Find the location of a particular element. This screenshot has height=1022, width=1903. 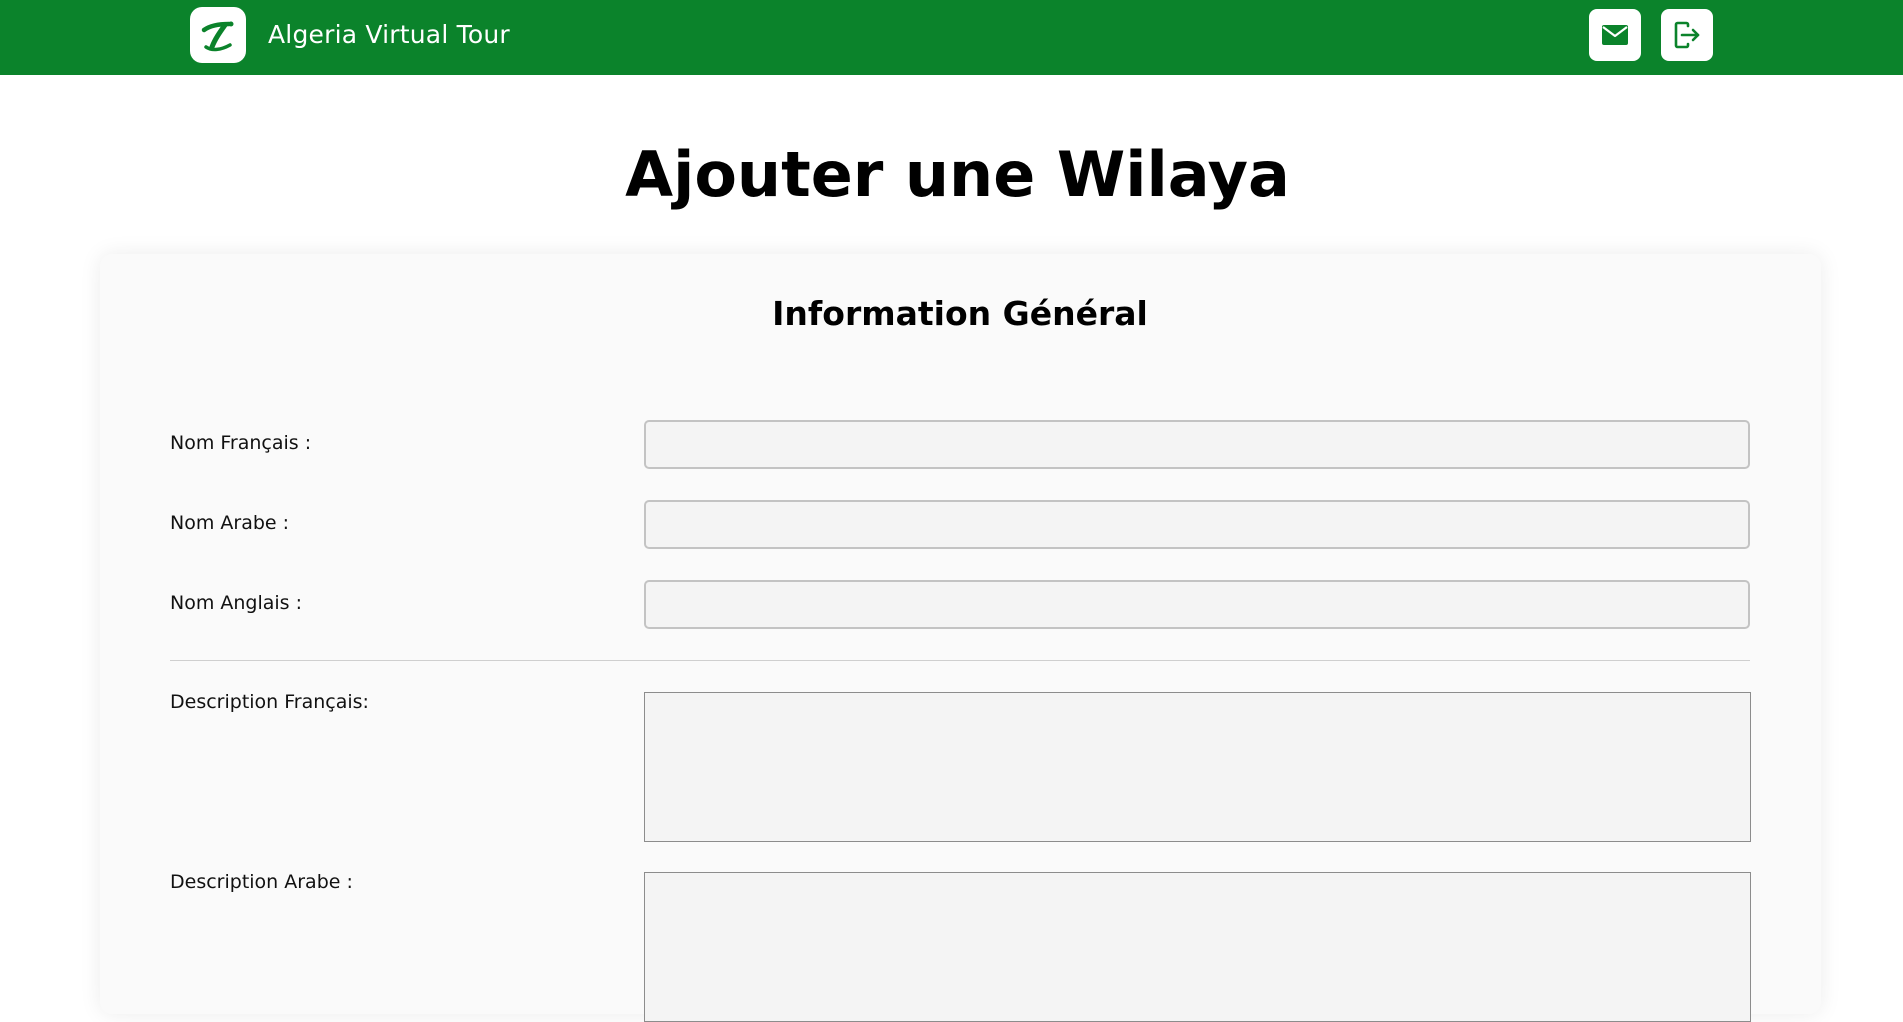

mail-button is located at coordinates (1615, 35).